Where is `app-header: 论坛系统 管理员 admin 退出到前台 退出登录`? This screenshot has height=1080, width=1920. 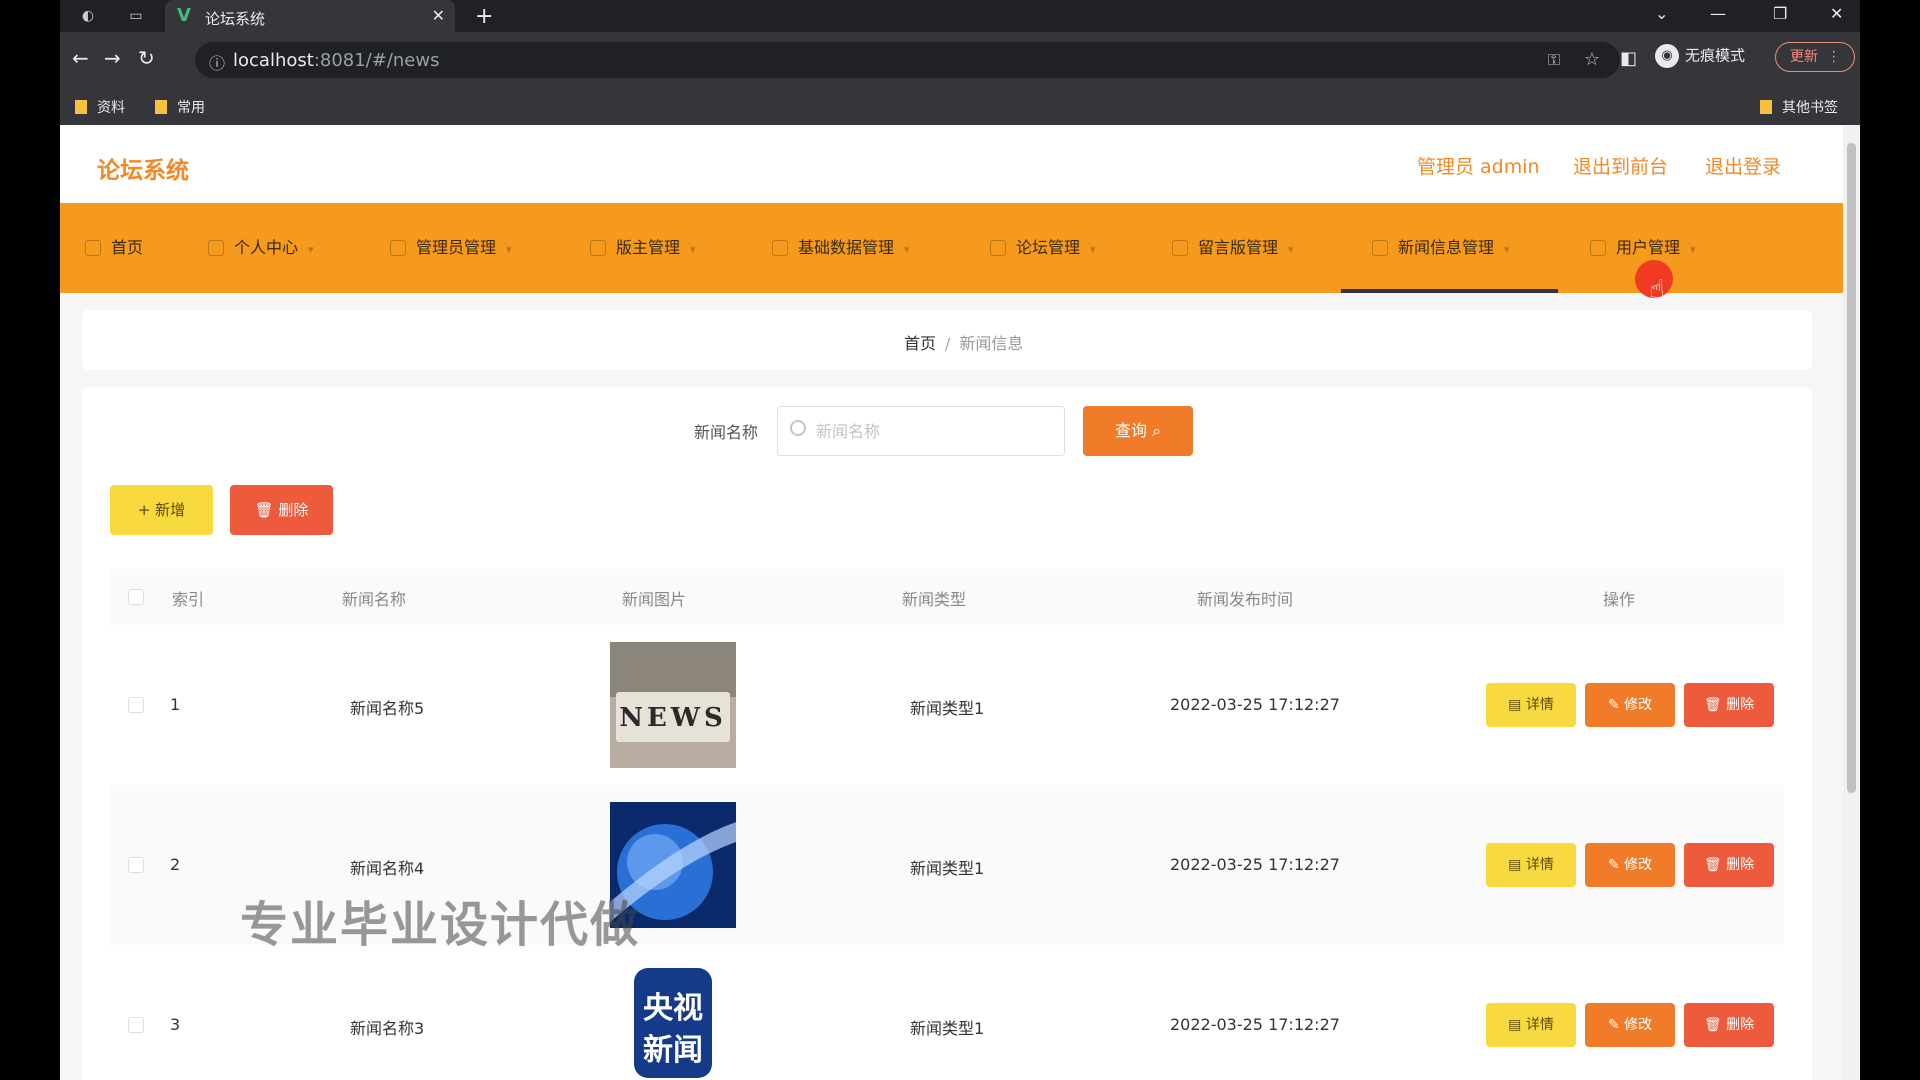
app-header: 论坛系统 管理员 admin 退出到前台 退出登录 is located at coordinates (951, 164).